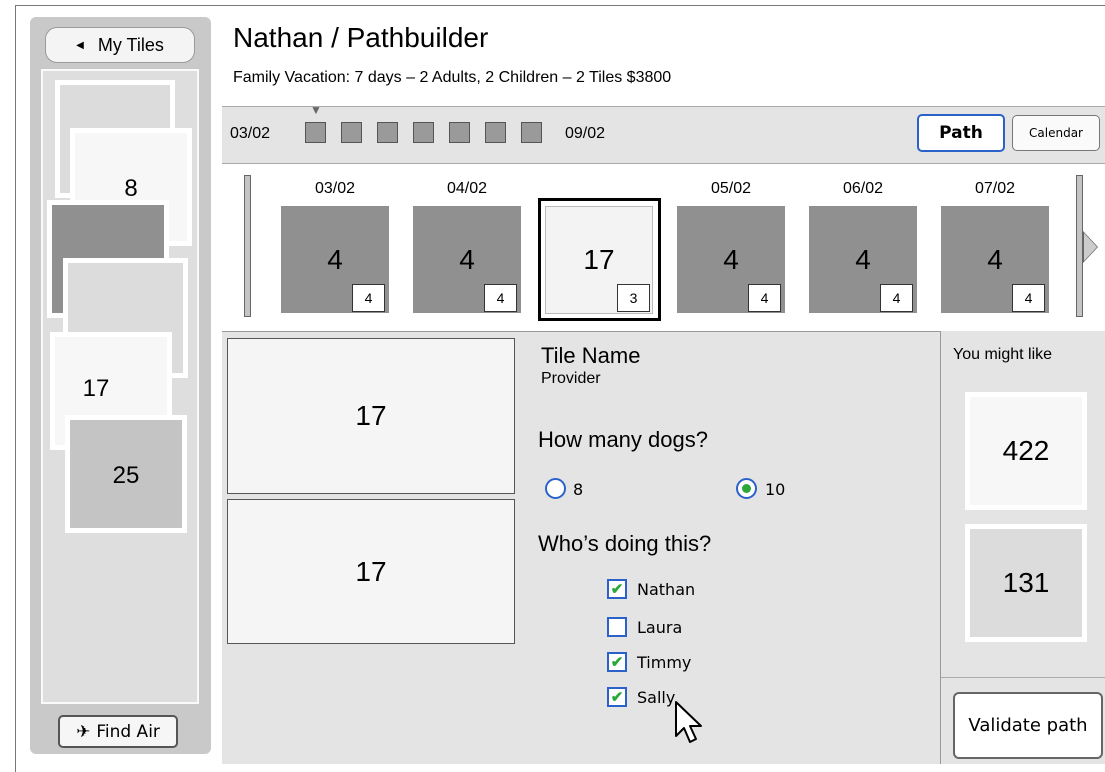 The width and height of the screenshot is (1105, 772). What do you see at coordinates (1090, 247) in the screenshot?
I see `next-arrow-fill` at bounding box center [1090, 247].